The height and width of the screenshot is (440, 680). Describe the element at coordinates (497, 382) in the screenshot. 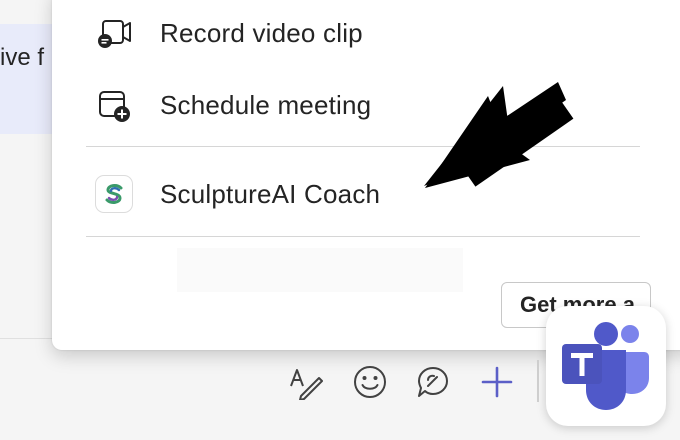

I see `plus-icon` at that location.